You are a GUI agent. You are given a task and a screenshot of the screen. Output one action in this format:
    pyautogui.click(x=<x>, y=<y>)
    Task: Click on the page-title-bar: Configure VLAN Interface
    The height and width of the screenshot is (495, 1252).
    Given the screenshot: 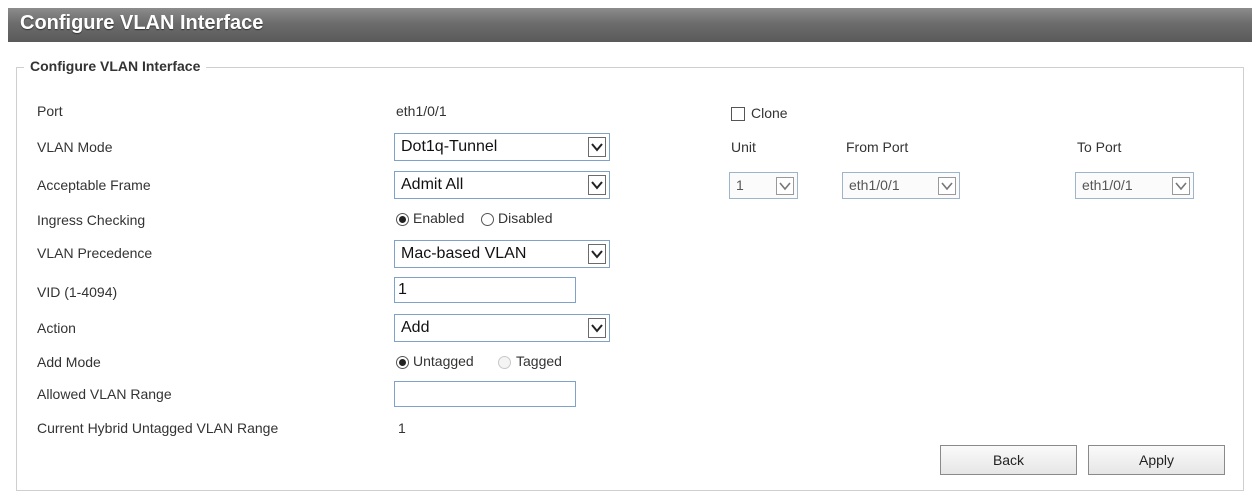 What is the action you would take?
    pyautogui.click(x=630, y=25)
    